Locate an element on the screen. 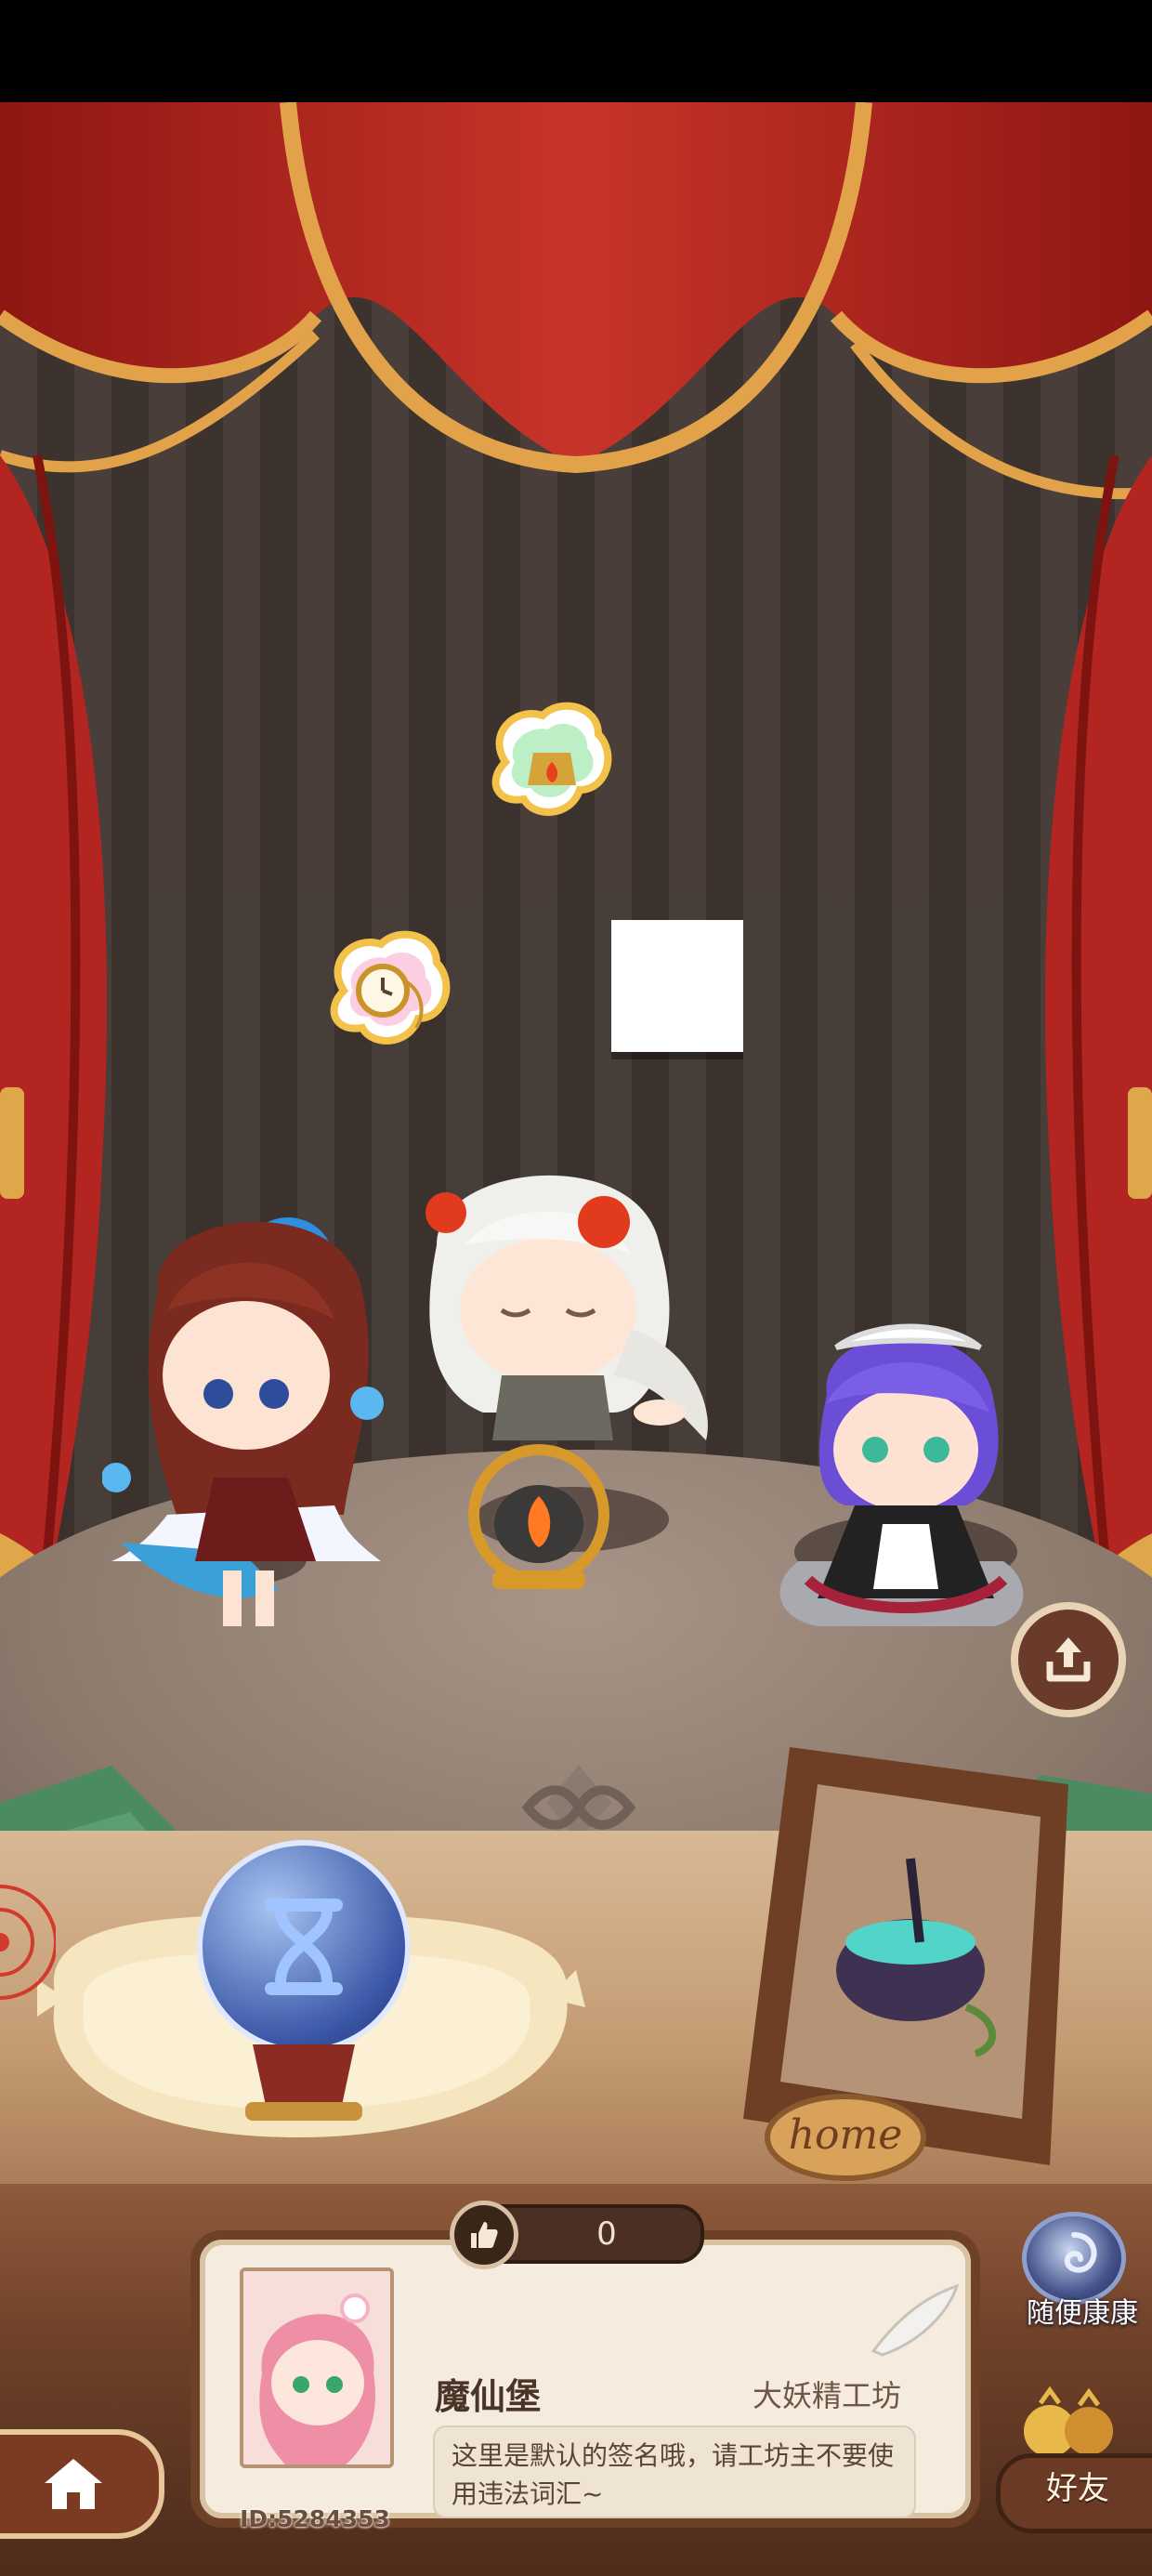  thumbs-up-icon is located at coordinates (484, 2235).